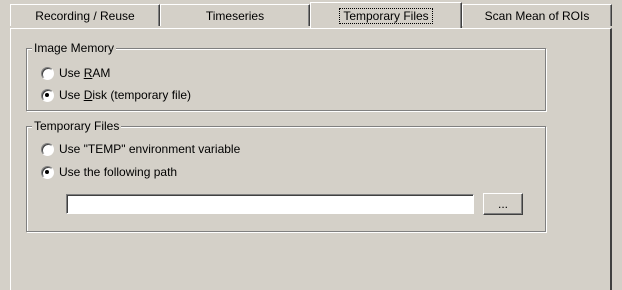 The height and width of the screenshot is (290, 622). What do you see at coordinates (270, 204) in the screenshot?
I see `path-input` at bounding box center [270, 204].